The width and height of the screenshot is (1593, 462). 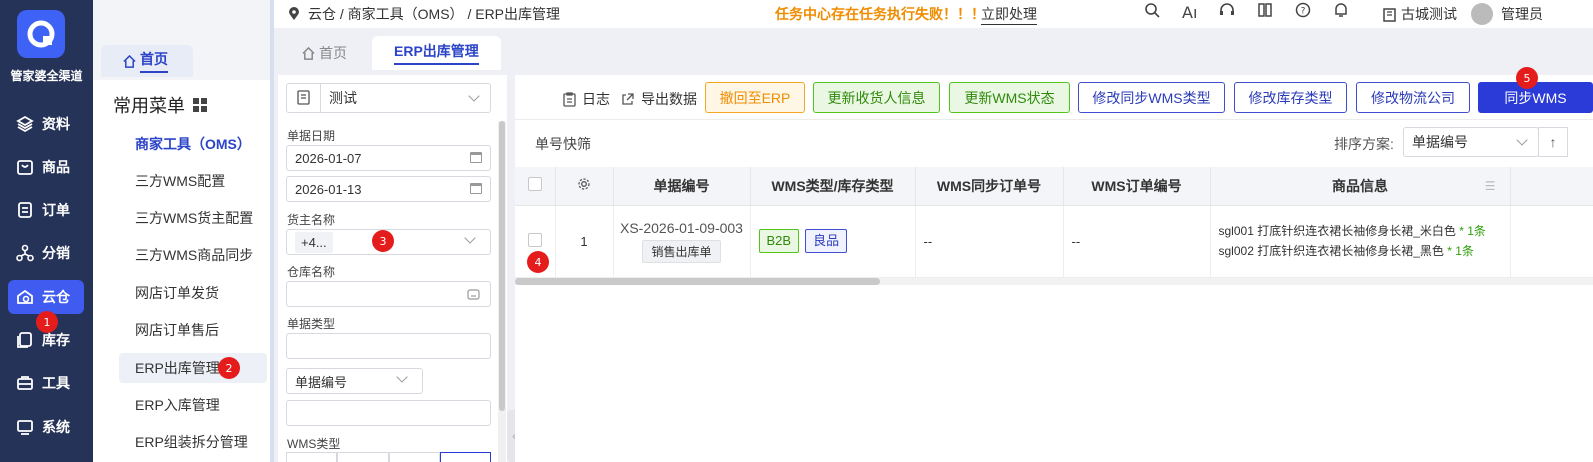 What do you see at coordinates (436, 53) in the screenshot?
I see `tab-erp-outbound: ERP出库管理` at bounding box center [436, 53].